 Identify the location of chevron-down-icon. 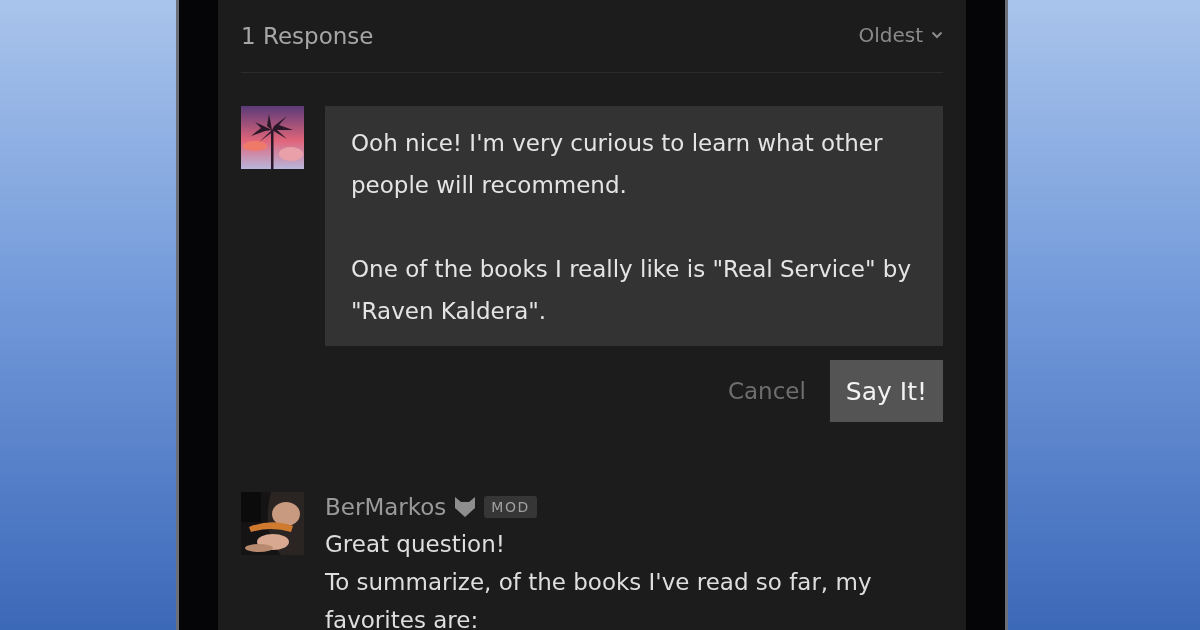
(937, 35).